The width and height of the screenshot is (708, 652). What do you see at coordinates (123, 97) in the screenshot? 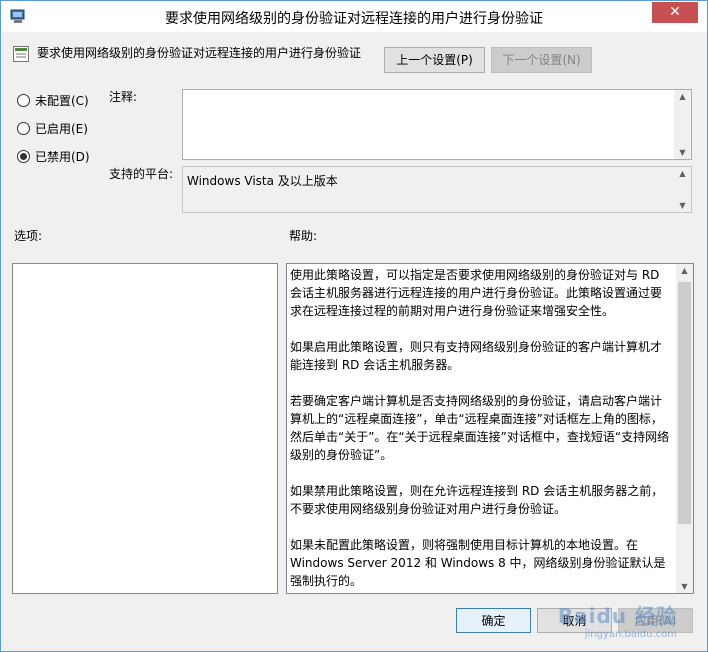
I see `comment-label: 注释:` at bounding box center [123, 97].